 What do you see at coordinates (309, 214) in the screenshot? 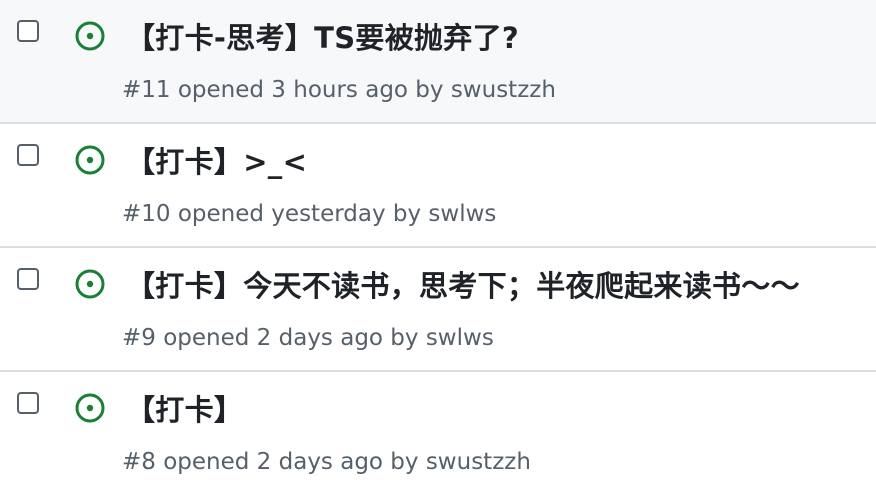
I see `issue-meta: #10 opened yesterday by swlws` at bounding box center [309, 214].